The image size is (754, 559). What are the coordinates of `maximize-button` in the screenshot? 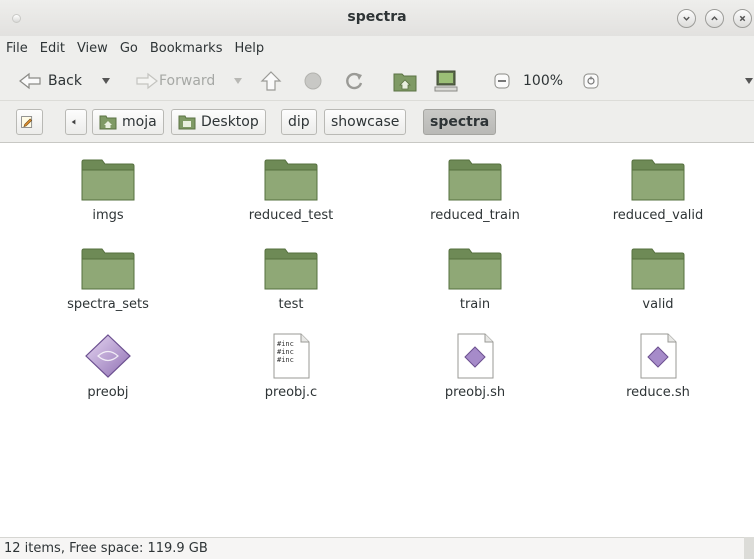 It's located at (714, 18).